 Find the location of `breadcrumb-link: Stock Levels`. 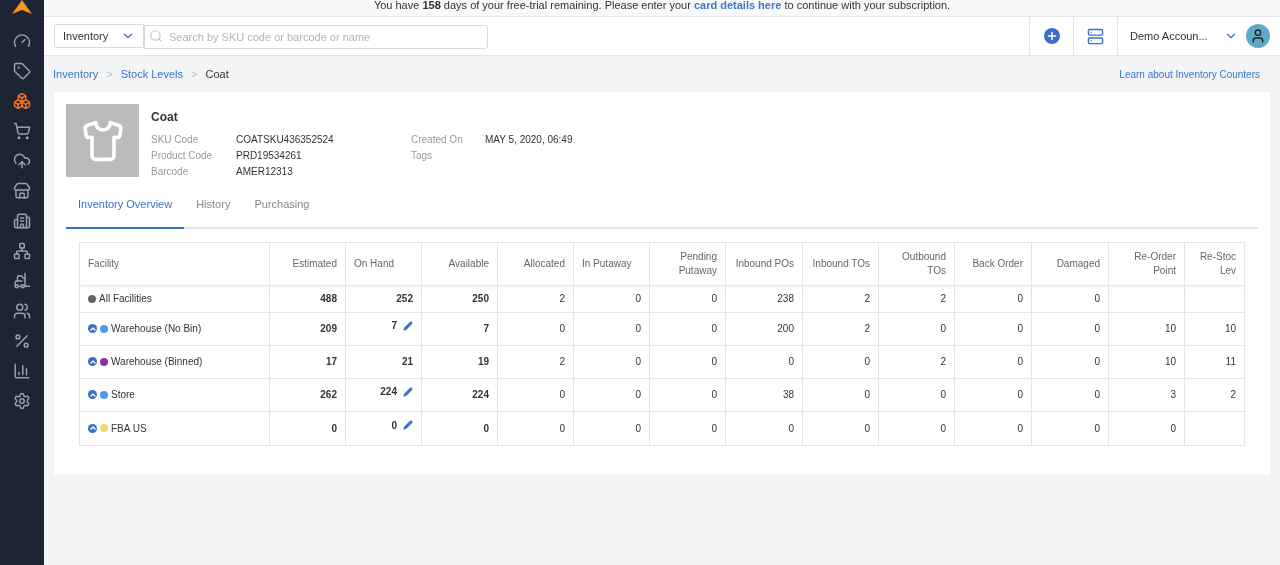

breadcrumb-link: Stock Levels is located at coordinates (152, 74).